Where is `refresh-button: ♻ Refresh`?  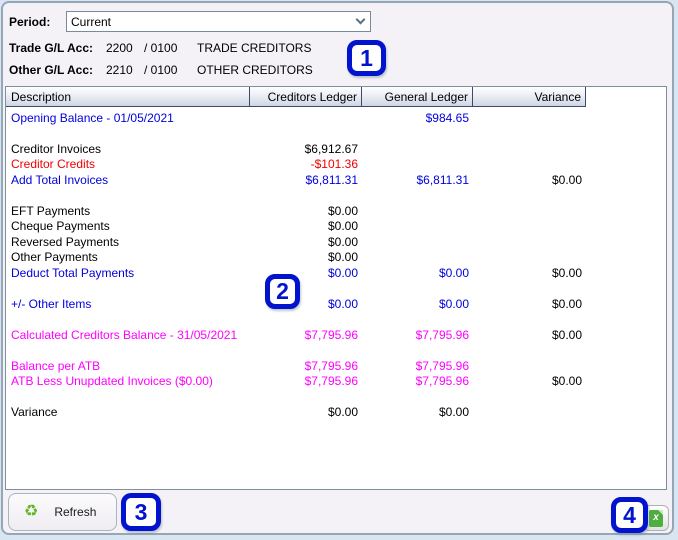
refresh-button: ♻ Refresh is located at coordinates (62, 512).